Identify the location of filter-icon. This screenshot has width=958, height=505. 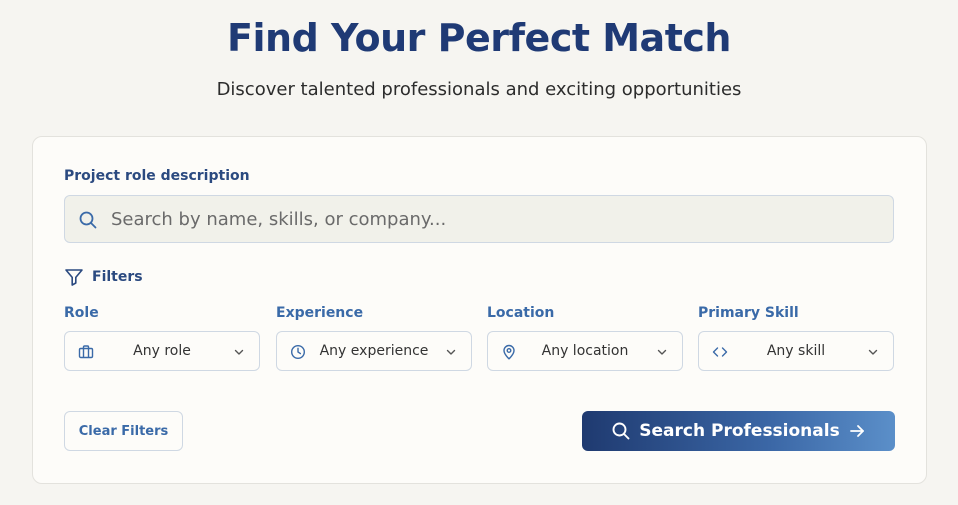
(74, 277).